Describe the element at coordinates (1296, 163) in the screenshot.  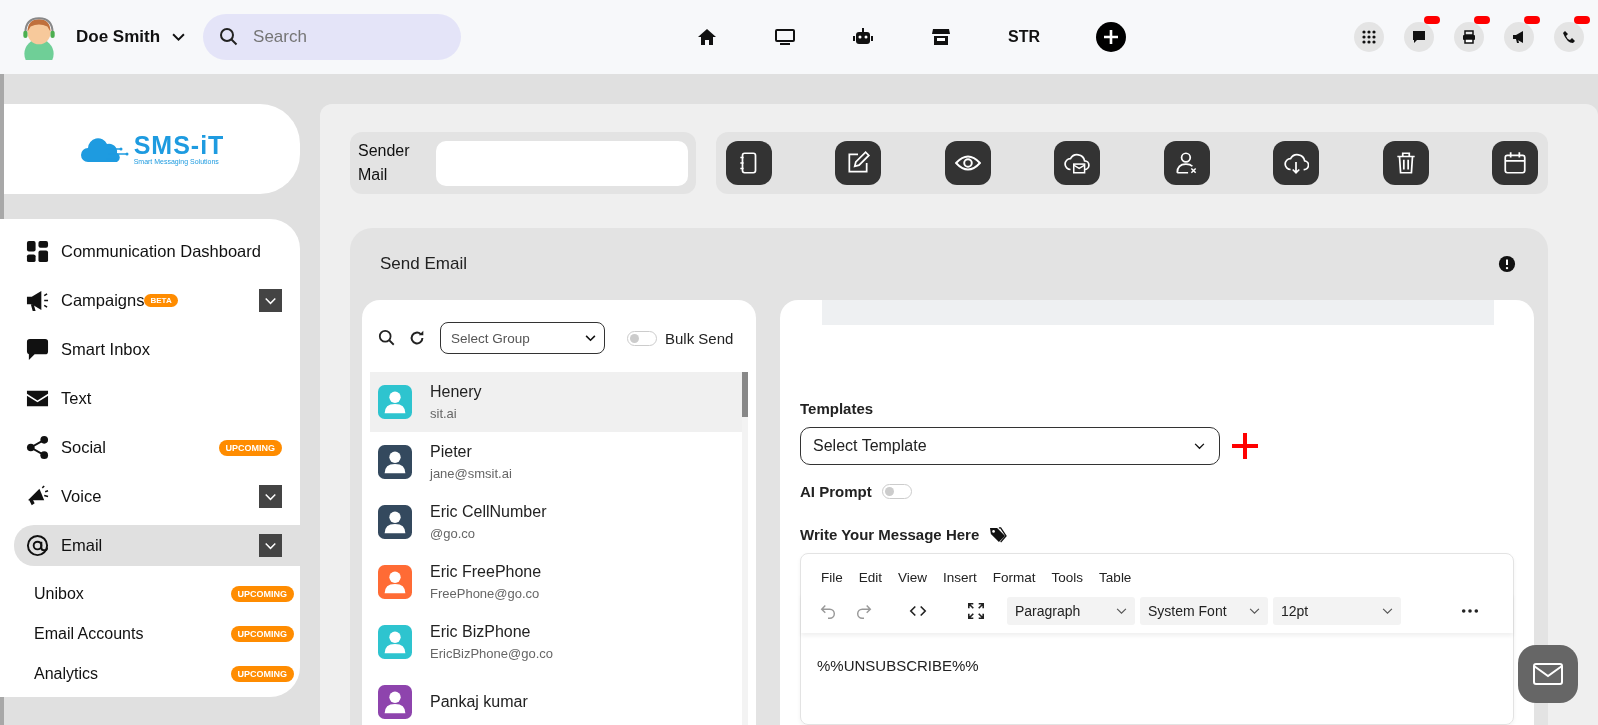
I see `cloud-download-button` at that location.